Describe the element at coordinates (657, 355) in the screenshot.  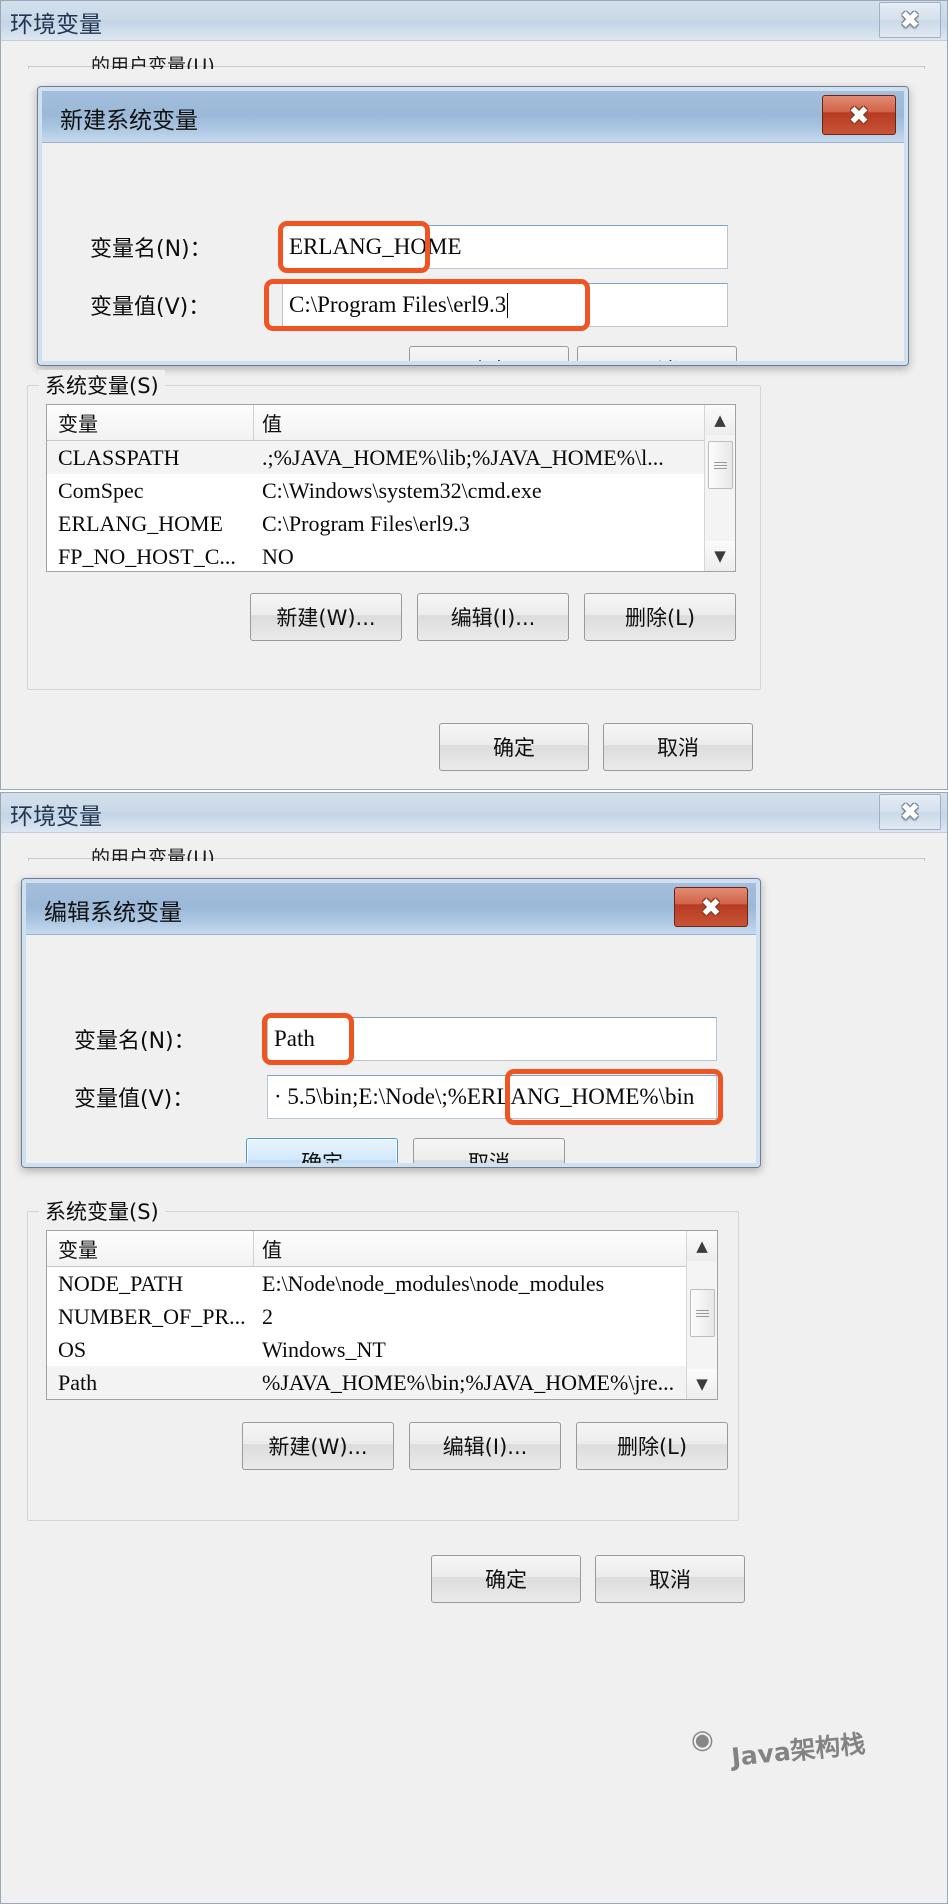
I see `dialog-cancel-button-new: 取消` at that location.